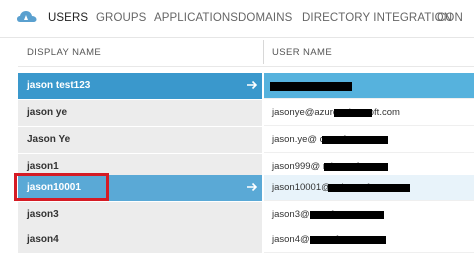 The image size is (474, 255). I want to click on header-divider, so click(246, 66).